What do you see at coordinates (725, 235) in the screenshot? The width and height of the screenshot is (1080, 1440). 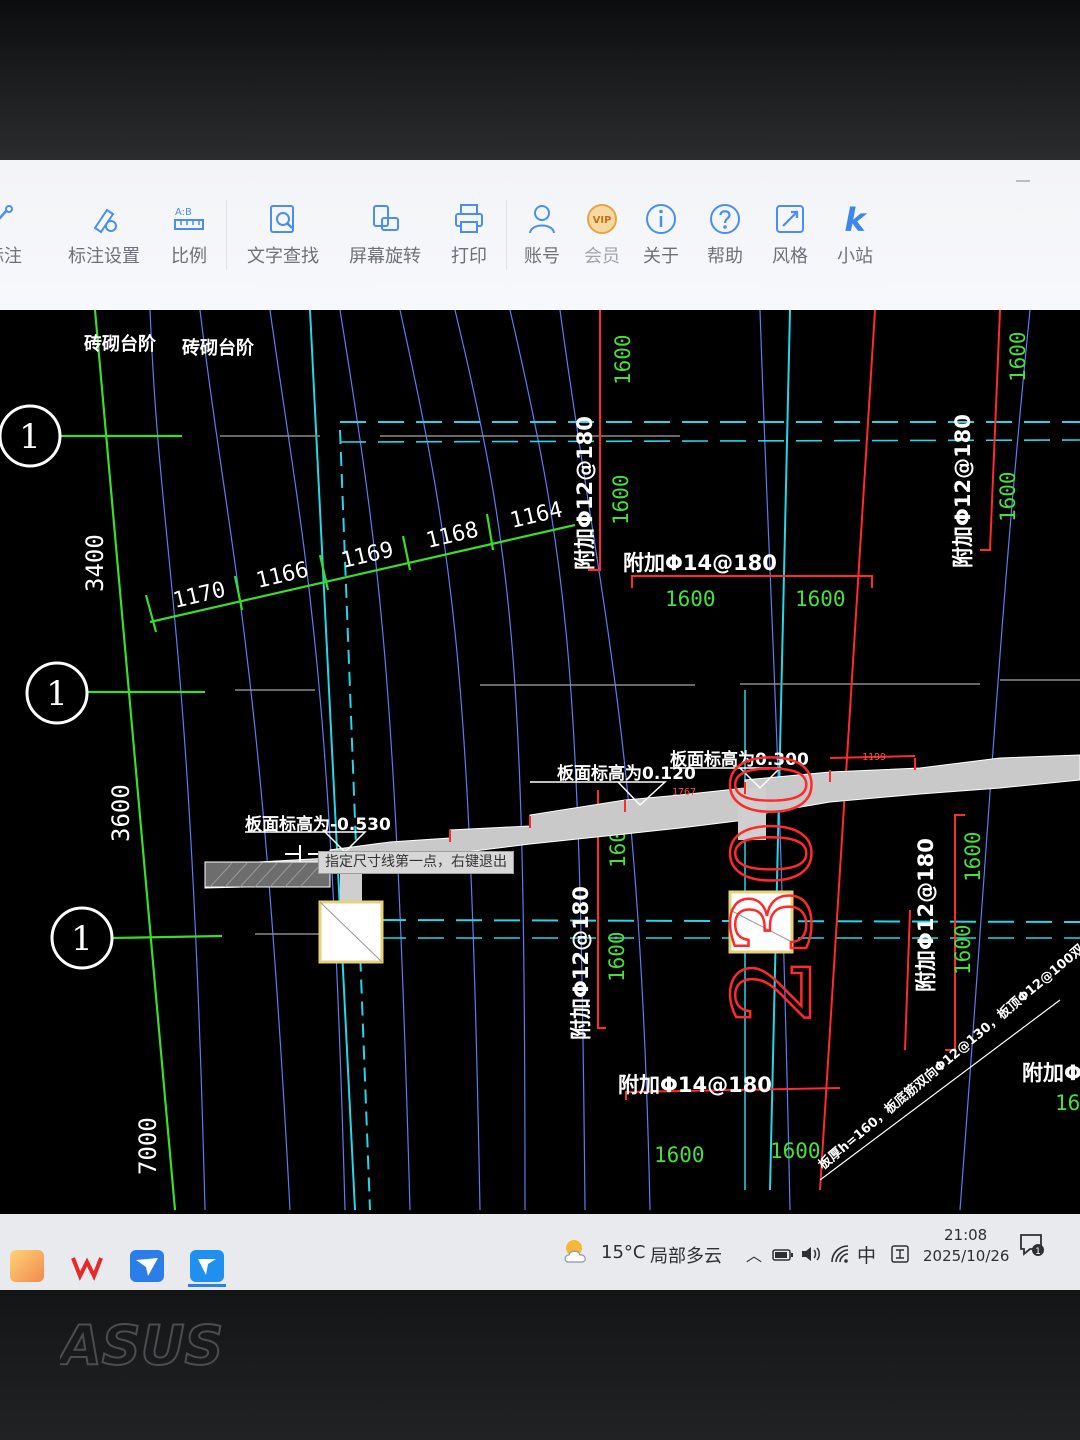 I see `tool-help: 帮助` at bounding box center [725, 235].